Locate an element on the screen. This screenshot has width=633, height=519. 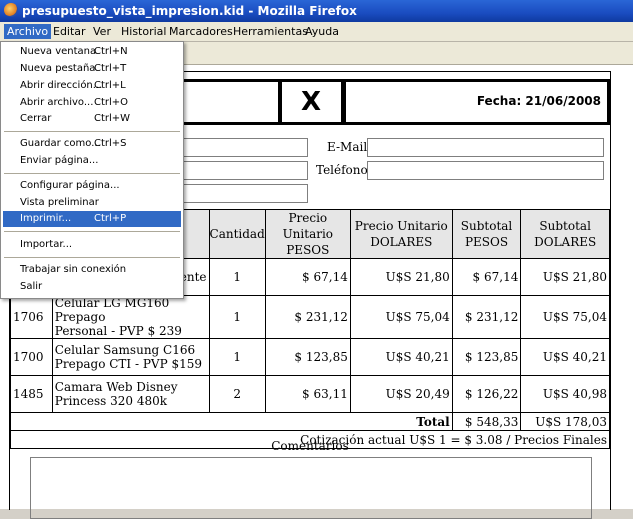
total-row: Total $ 548,33 U$S 178,03 is located at coordinates (310, 421).